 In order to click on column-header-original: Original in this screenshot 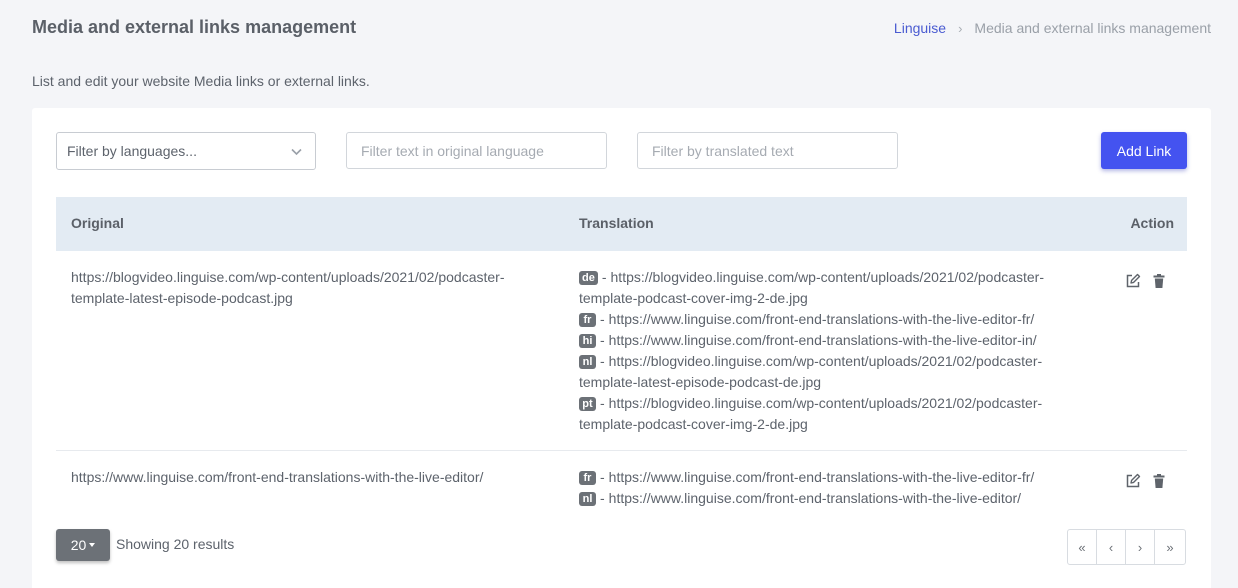, I will do `click(97, 223)`.